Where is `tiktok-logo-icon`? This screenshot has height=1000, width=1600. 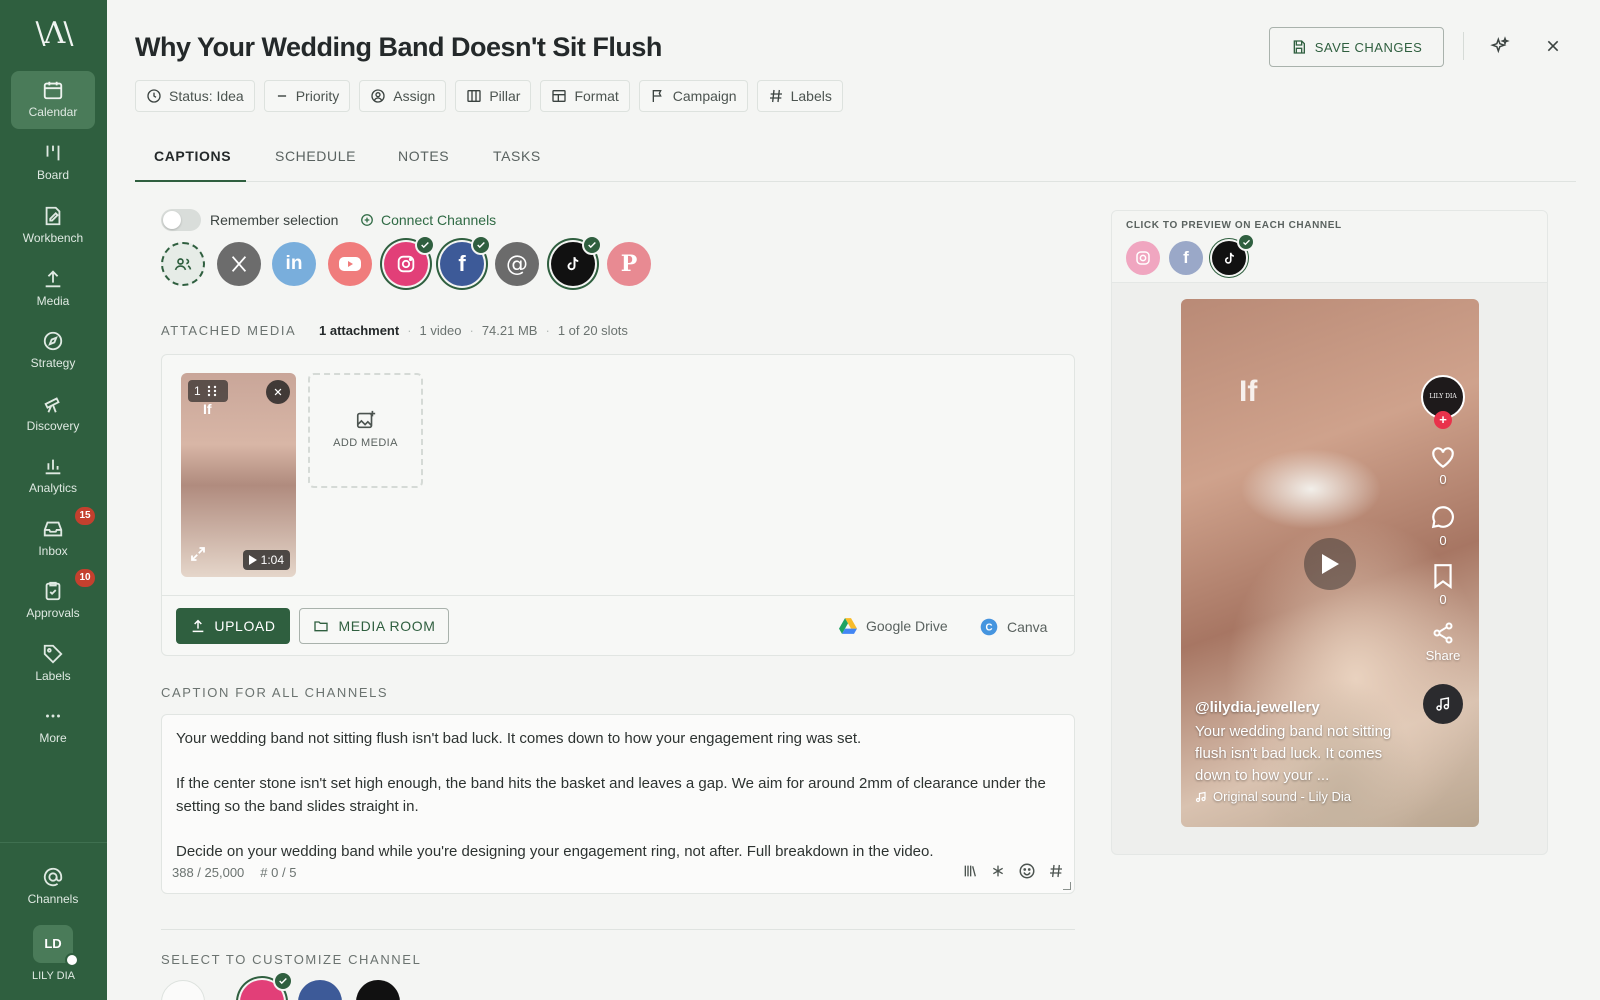 tiktok-logo-icon is located at coordinates (1229, 258).